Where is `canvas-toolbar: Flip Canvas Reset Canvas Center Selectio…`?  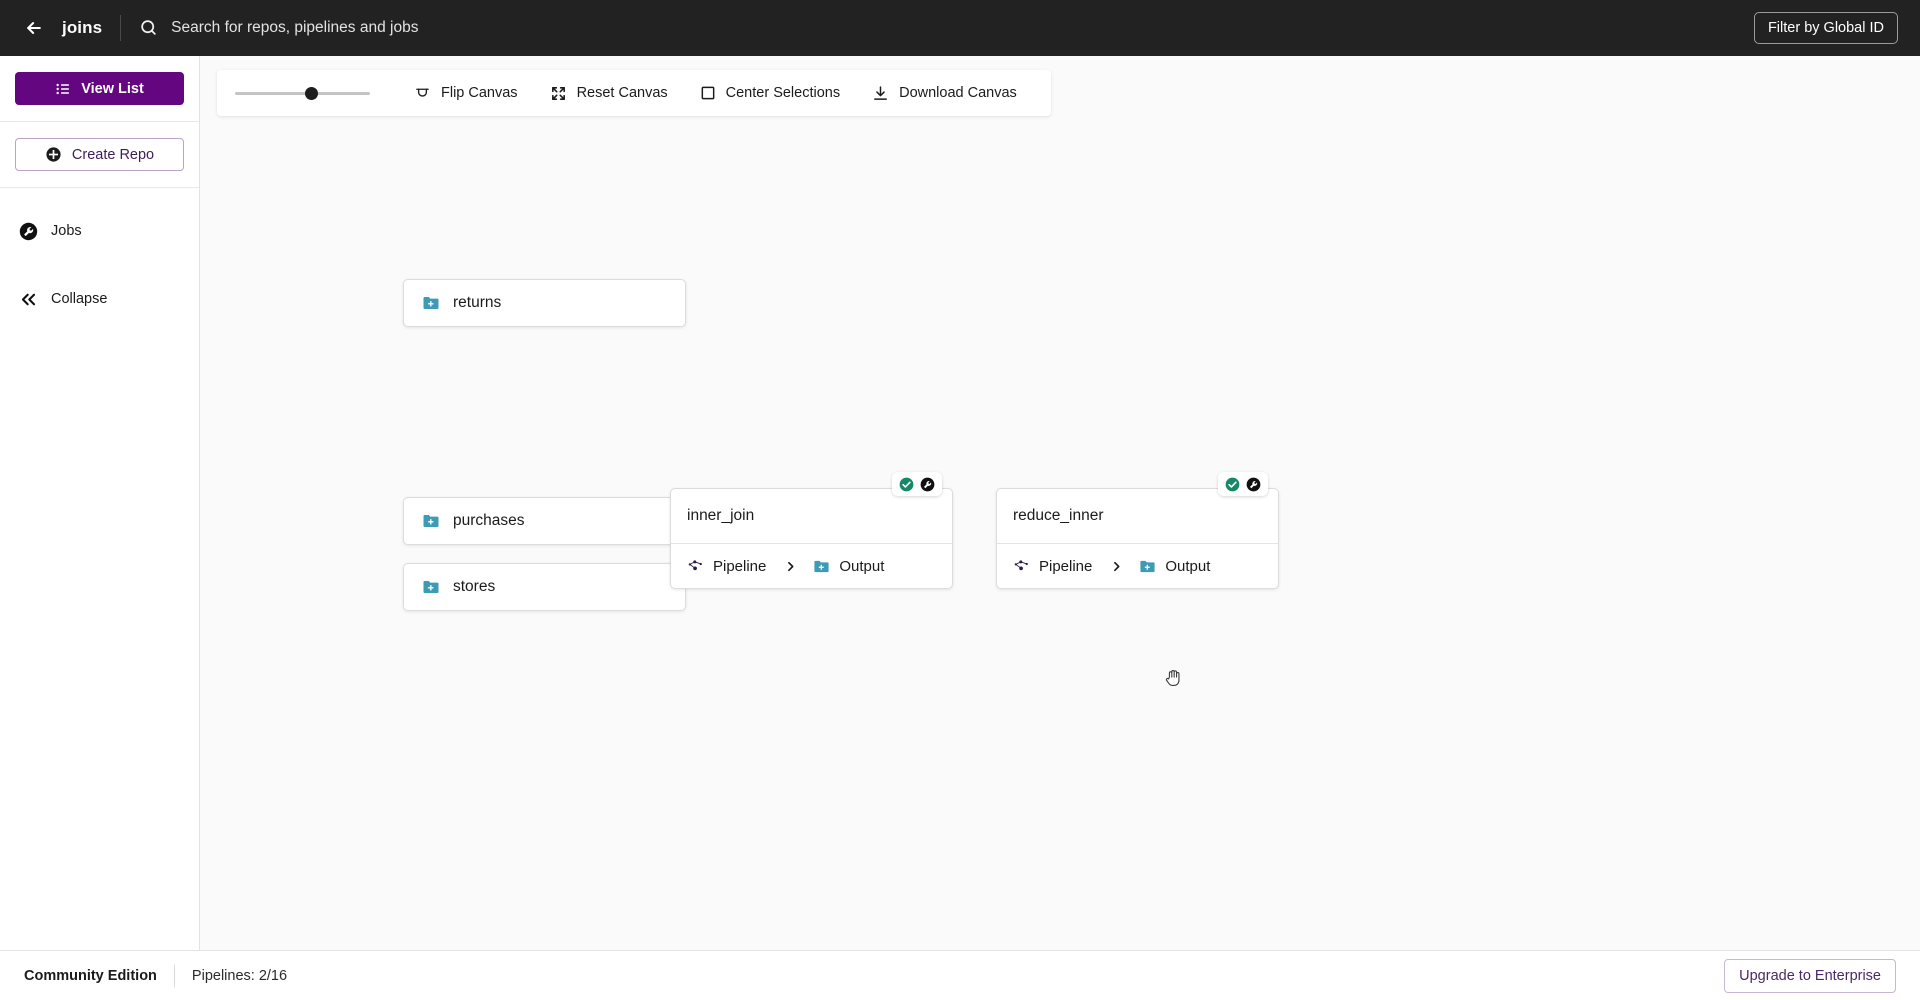
canvas-toolbar: Flip Canvas Reset Canvas Center Selectio… is located at coordinates (634, 93).